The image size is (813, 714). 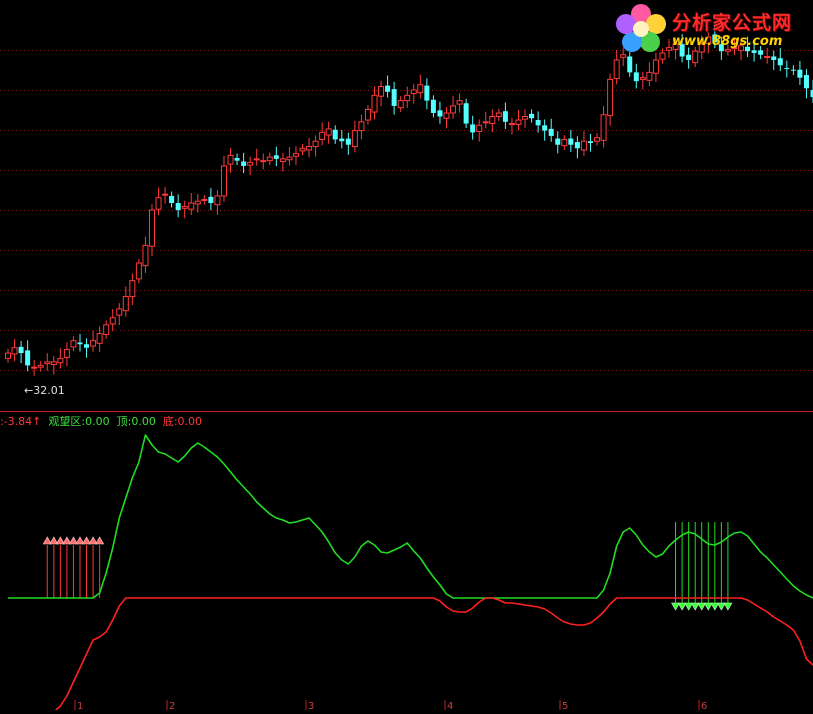 What do you see at coordinates (143, 421) in the screenshot?
I see `top-value: 0.00` at bounding box center [143, 421].